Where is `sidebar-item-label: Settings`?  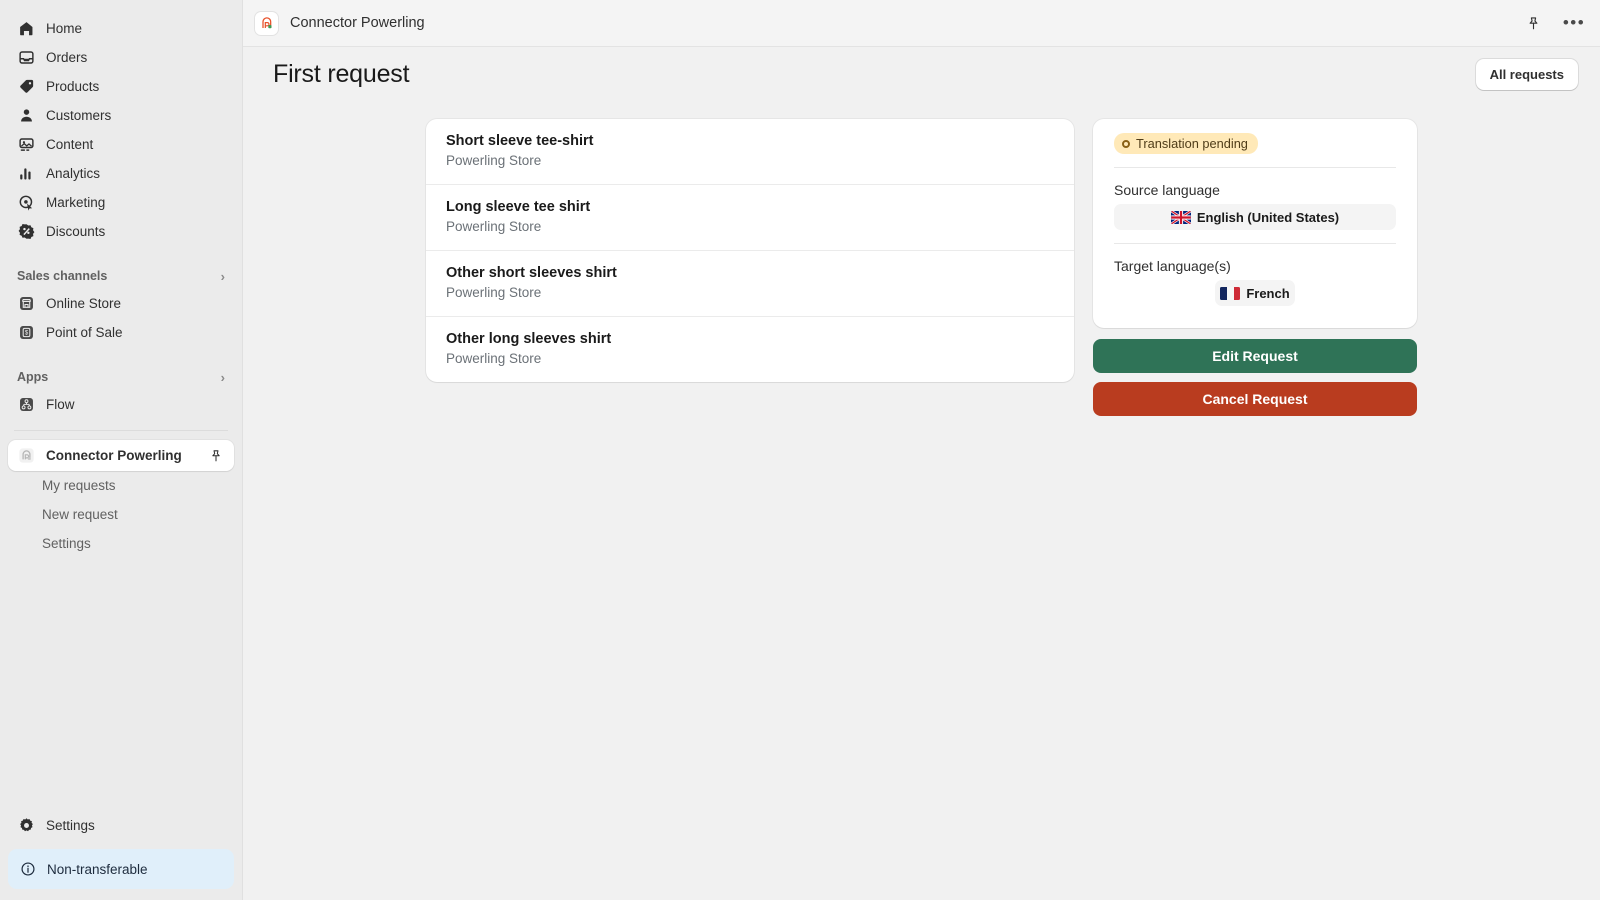 sidebar-item-label: Settings is located at coordinates (70, 825).